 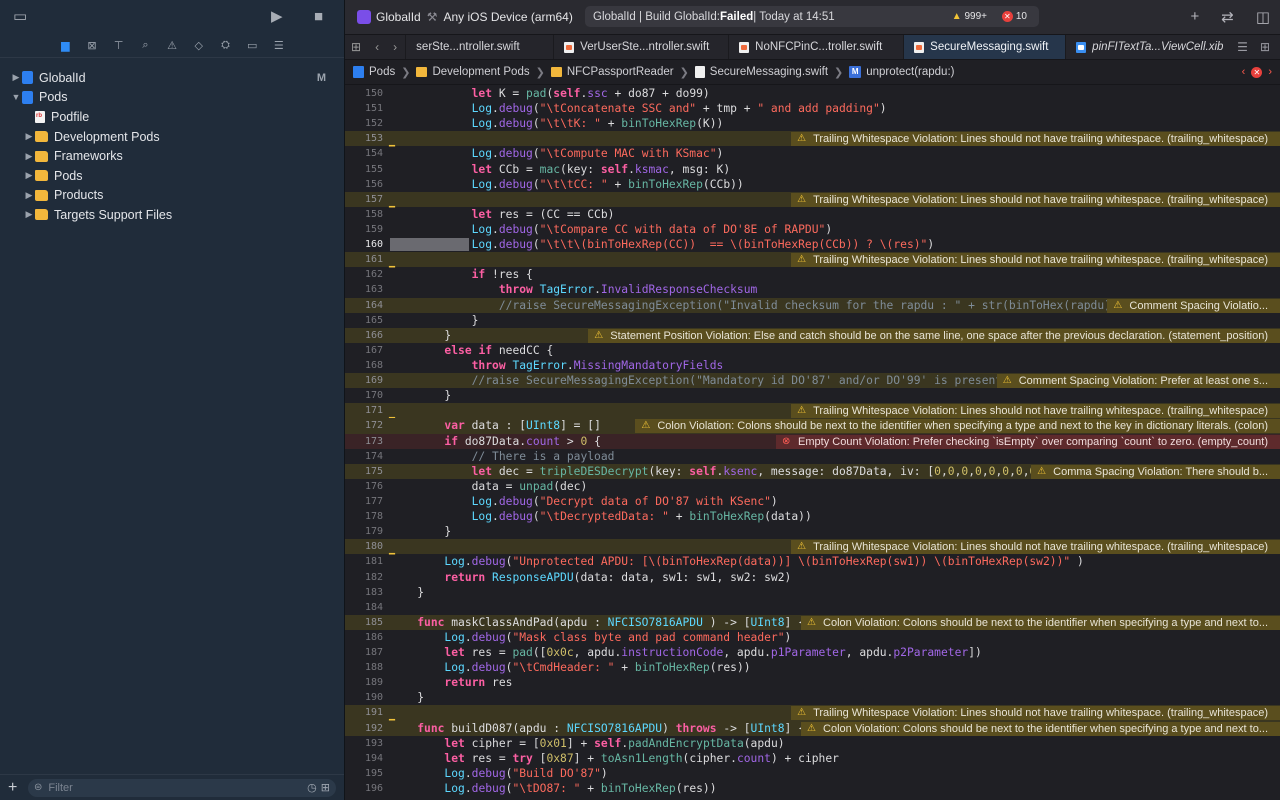 What do you see at coordinates (374, 72) in the screenshot?
I see `jump-pods: Pods` at bounding box center [374, 72].